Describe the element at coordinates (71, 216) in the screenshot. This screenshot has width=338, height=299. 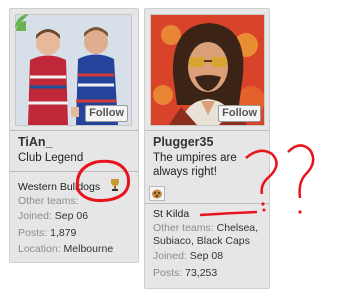
I see `joined-value: Sep 06` at that location.